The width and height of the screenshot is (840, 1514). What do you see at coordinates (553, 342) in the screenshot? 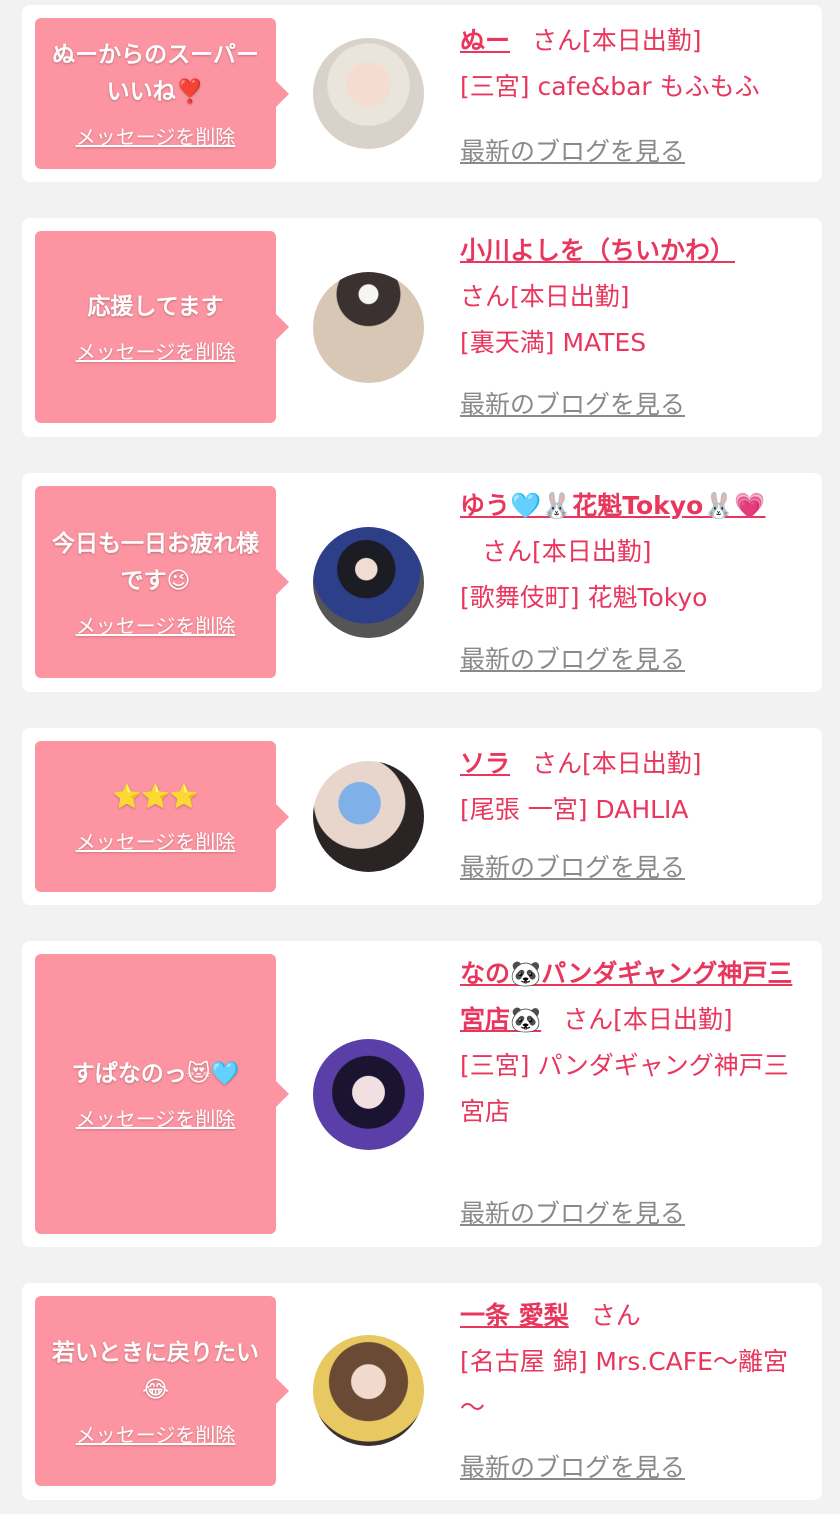
I see `shop-text: [裏天満] MATES` at bounding box center [553, 342].